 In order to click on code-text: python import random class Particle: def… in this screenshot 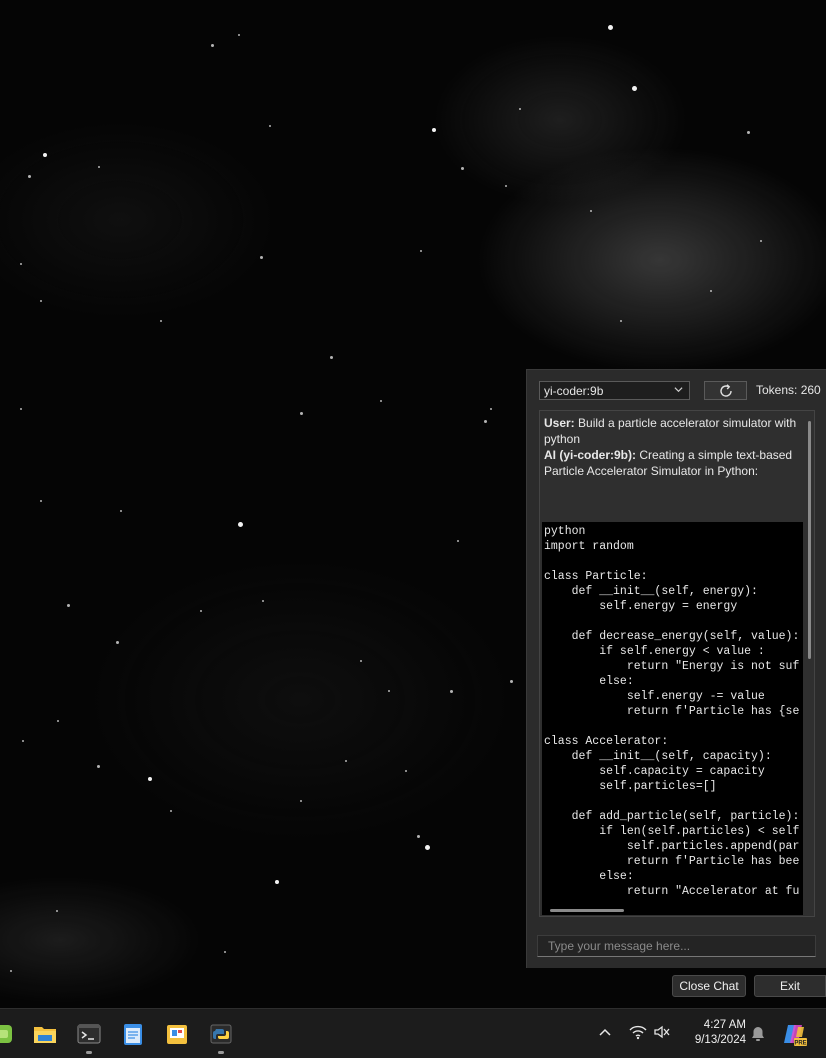, I will do `click(672, 711)`.